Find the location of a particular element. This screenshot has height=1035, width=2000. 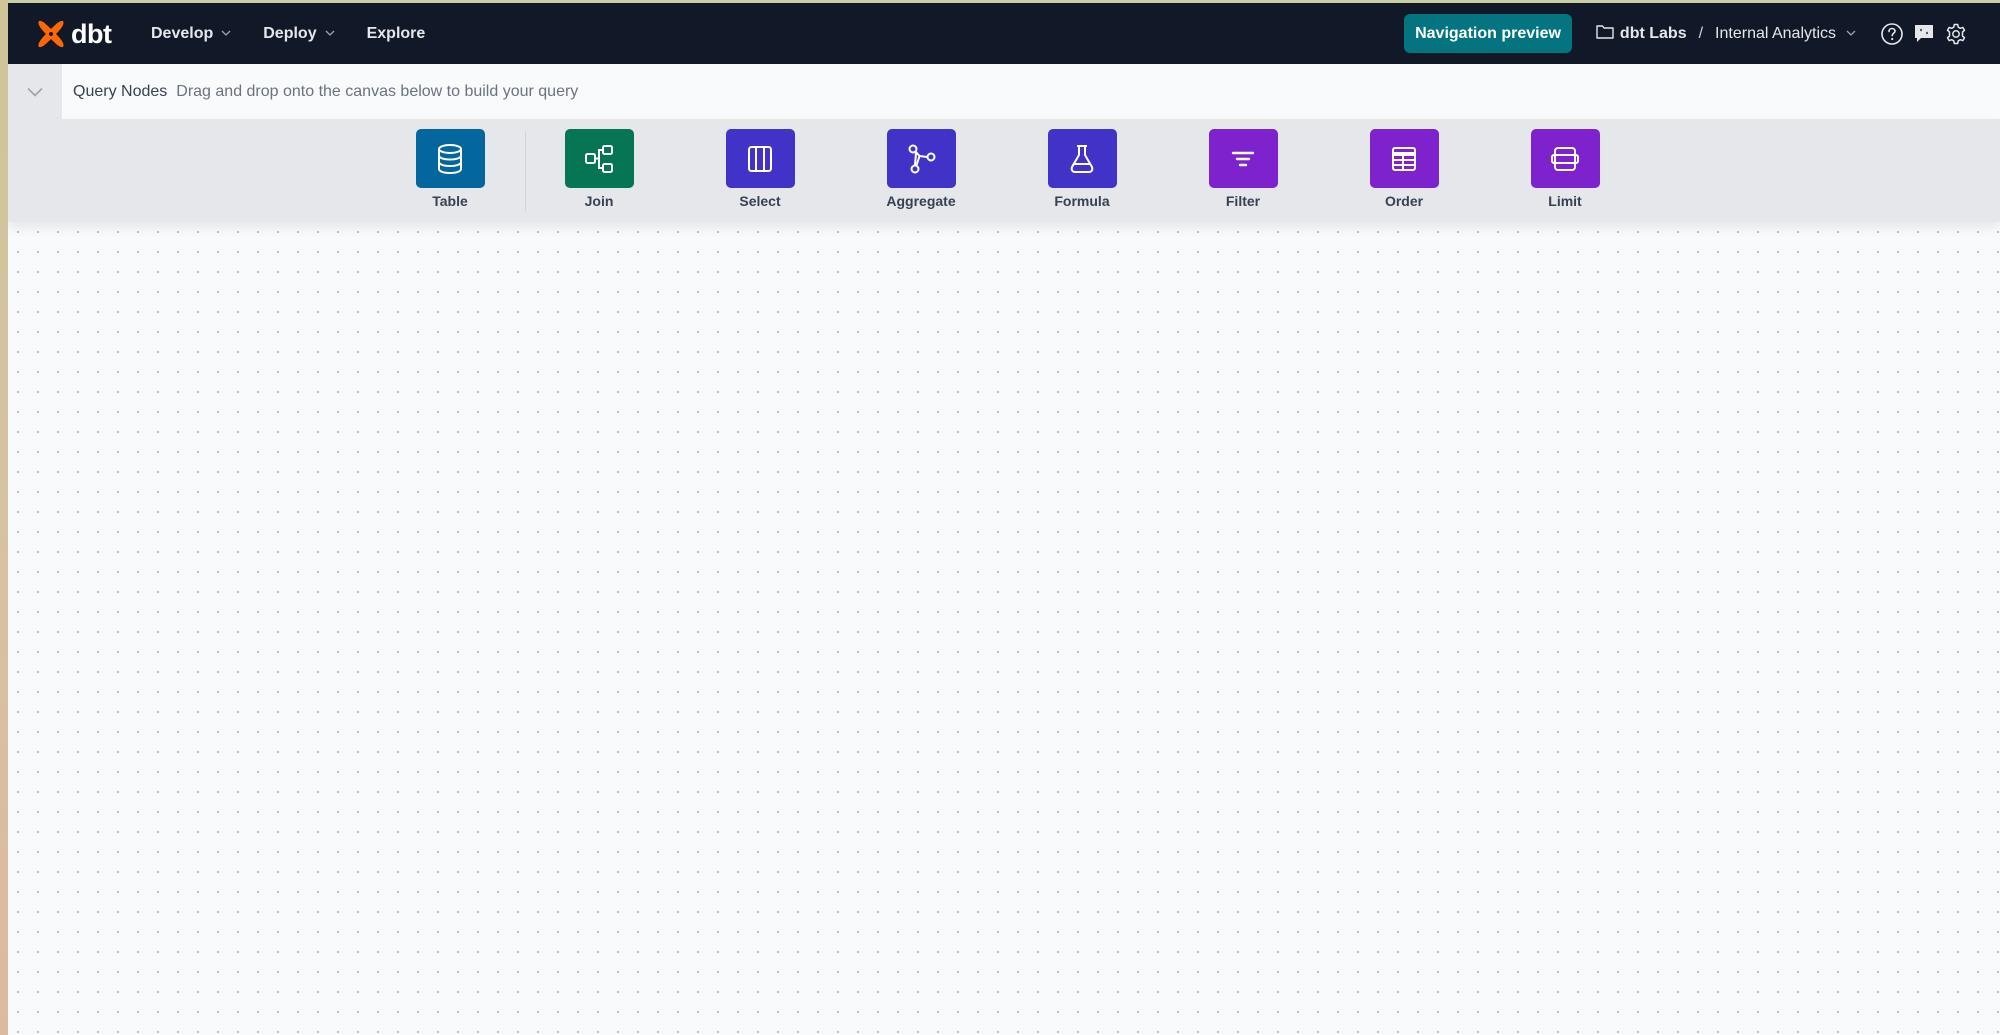

node-join: Join is located at coordinates (599, 169).